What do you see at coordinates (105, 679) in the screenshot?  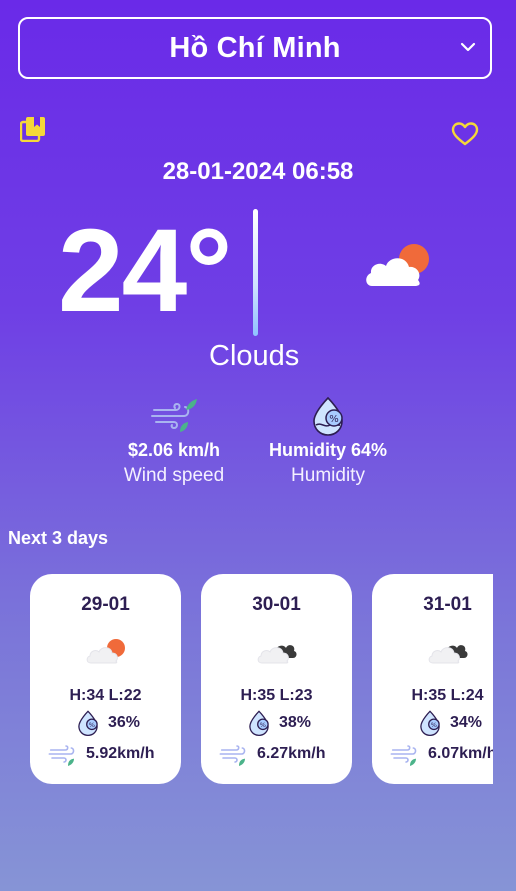 I see `forecast-card: 29-01 H:34 L:22 % 36% 5.92km/h` at bounding box center [105, 679].